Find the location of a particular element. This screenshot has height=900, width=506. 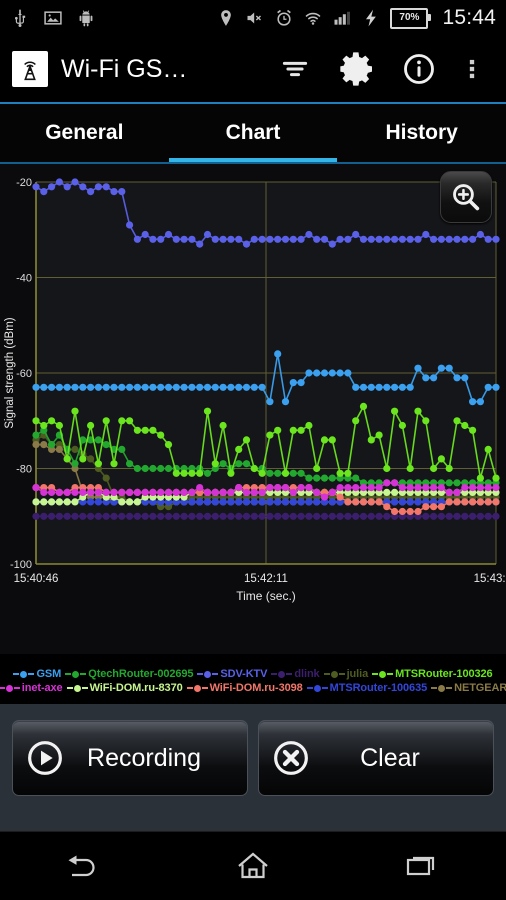

wifi-icon is located at coordinates (313, 18).